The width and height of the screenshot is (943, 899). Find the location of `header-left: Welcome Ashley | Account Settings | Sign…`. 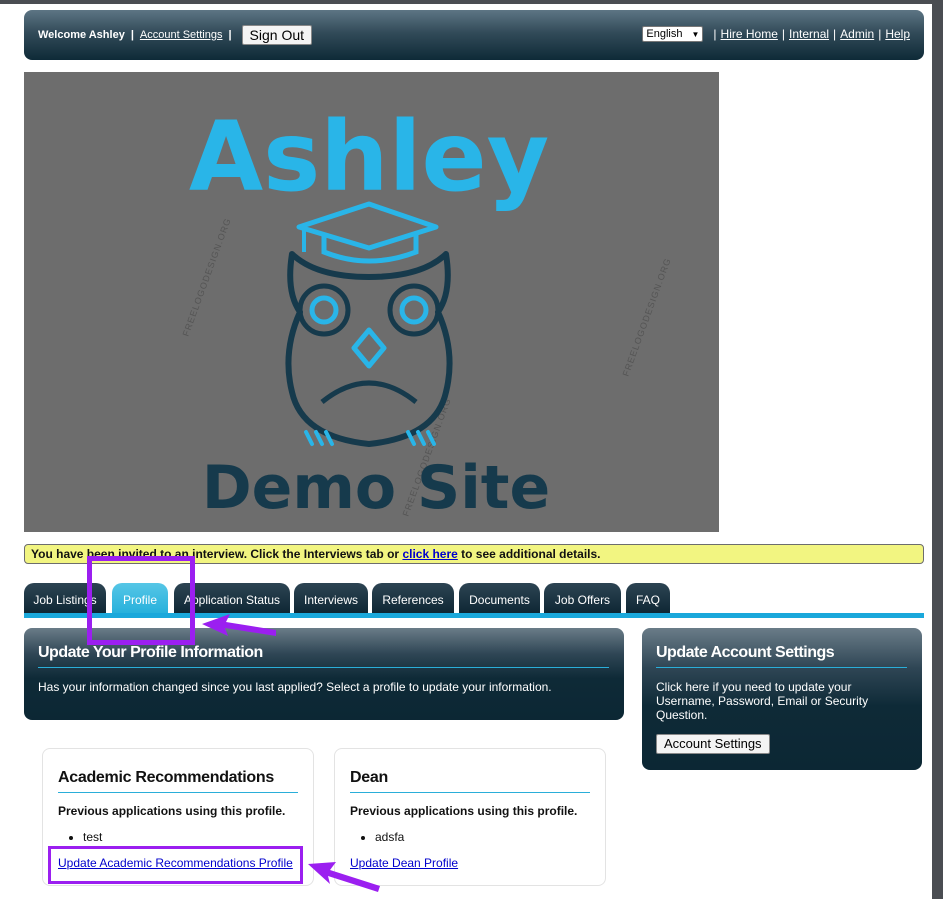

header-left: Welcome Ashley | Account Settings | Sign… is located at coordinates (175, 35).